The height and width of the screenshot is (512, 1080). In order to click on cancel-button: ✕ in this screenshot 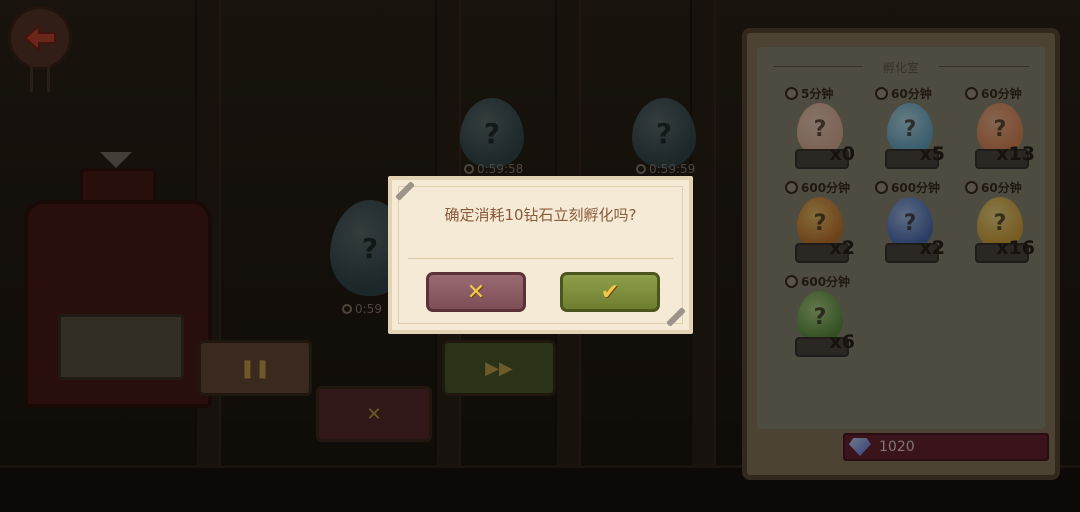, I will do `click(476, 292)`.